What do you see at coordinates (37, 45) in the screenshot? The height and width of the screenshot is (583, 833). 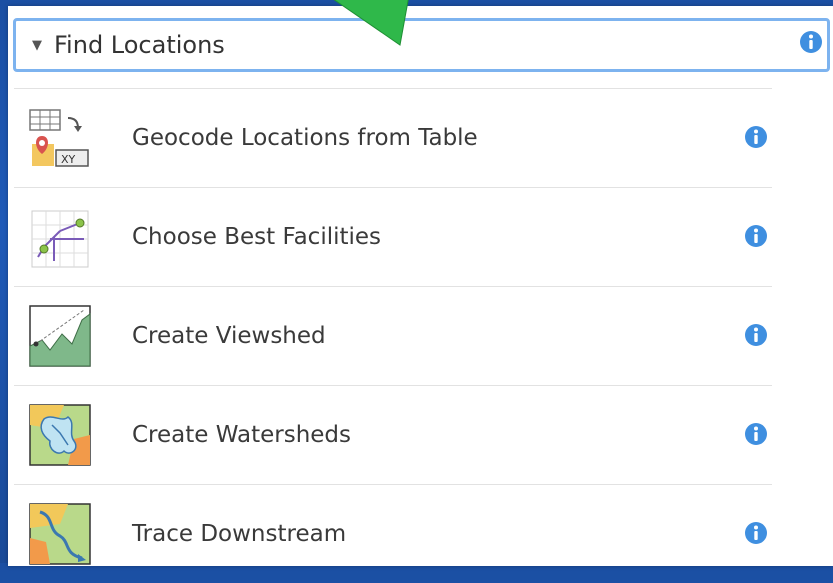 I see `caret-down-icon: ▼` at bounding box center [37, 45].